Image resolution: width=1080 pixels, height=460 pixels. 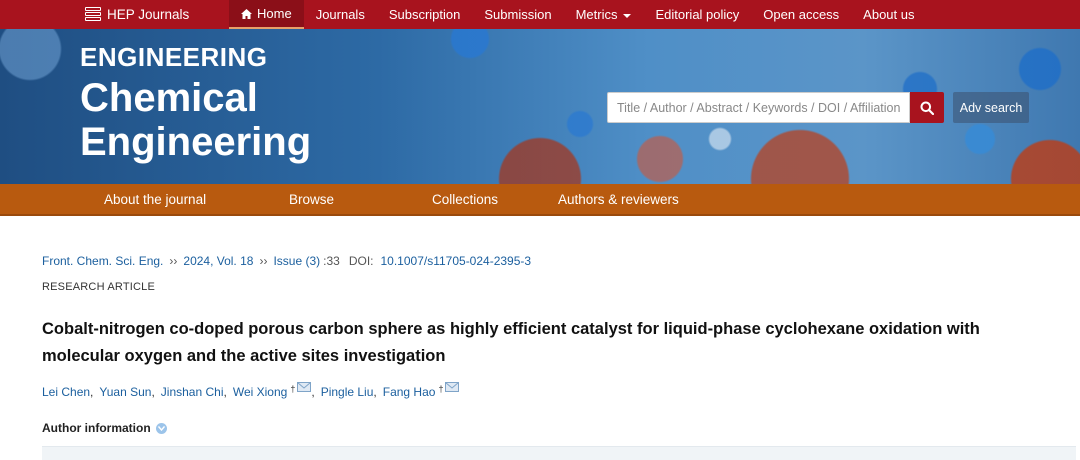 What do you see at coordinates (93, 14) in the screenshot?
I see `books-icon` at bounding box center [93, 14].